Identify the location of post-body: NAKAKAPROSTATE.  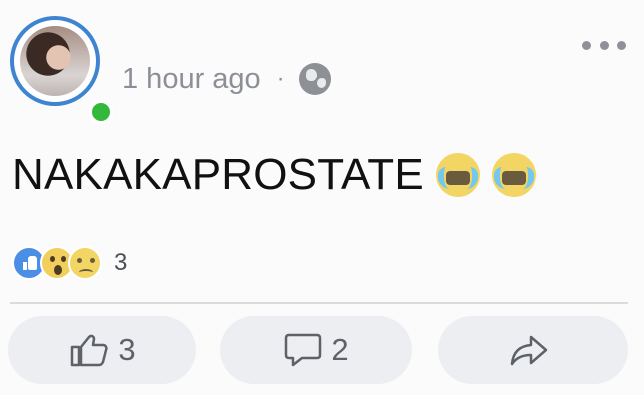
(274, 175).